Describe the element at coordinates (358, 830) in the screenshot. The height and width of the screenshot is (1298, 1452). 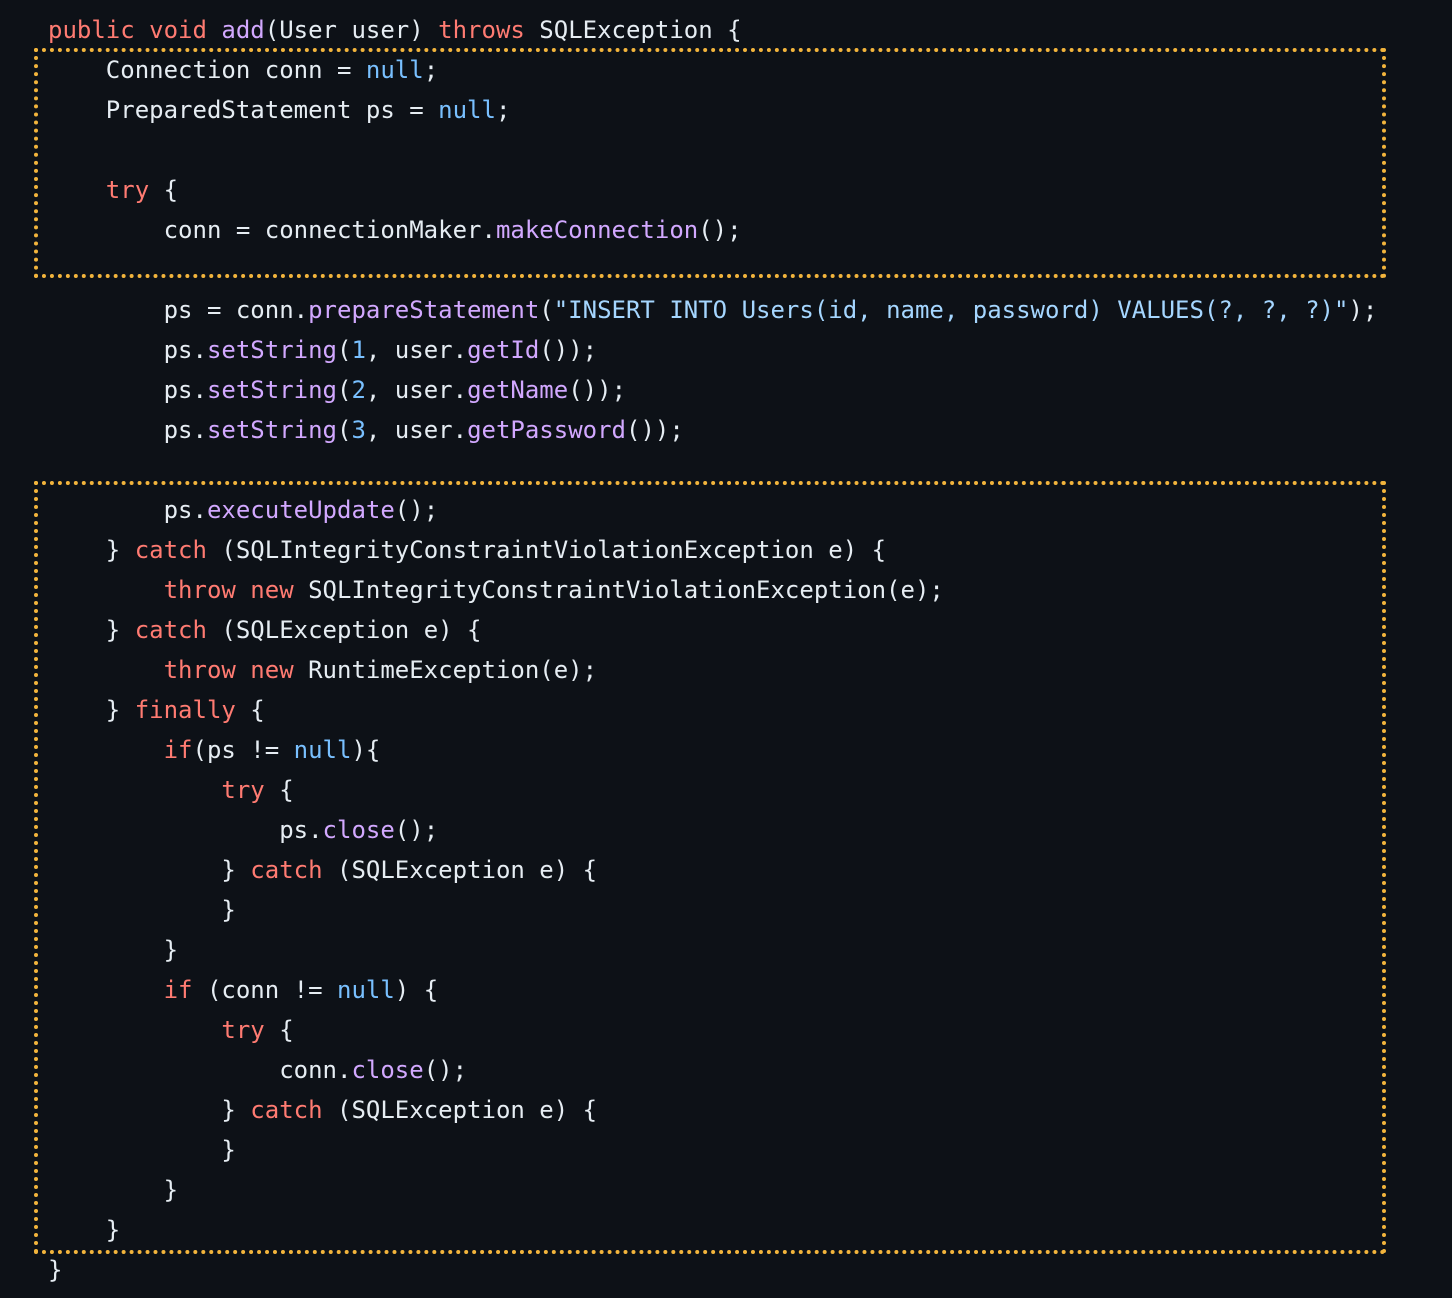
I see `code-token: close` at that location.